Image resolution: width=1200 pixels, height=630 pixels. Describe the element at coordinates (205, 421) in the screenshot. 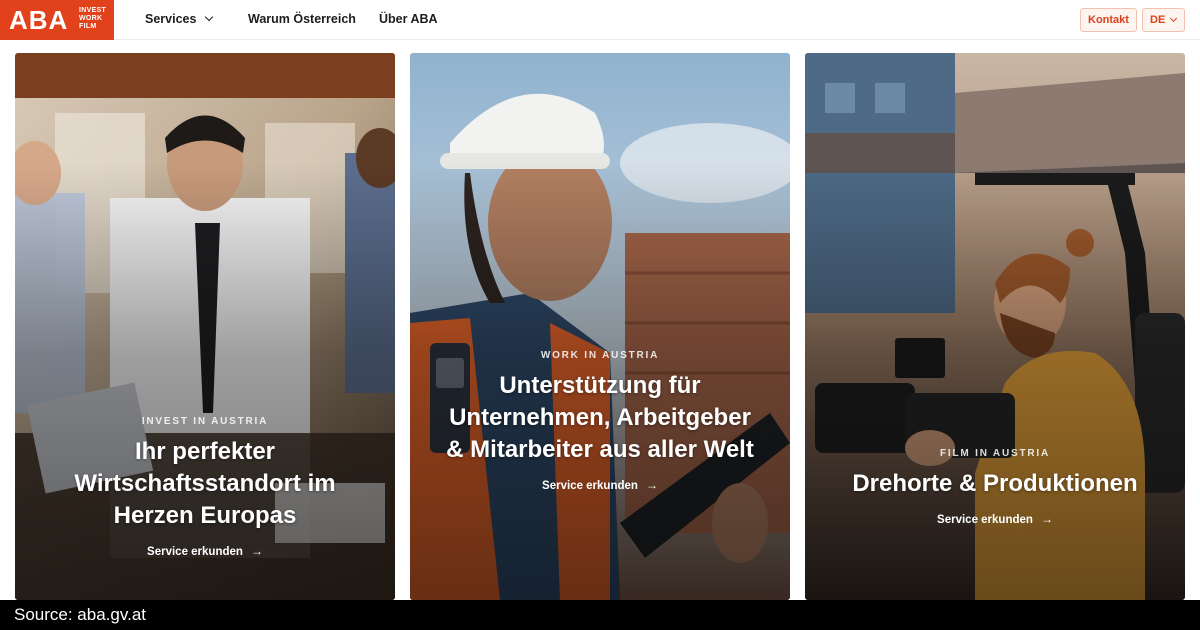

I see `card-eyebrow: INVEST IN AUSTRIA` at that location.